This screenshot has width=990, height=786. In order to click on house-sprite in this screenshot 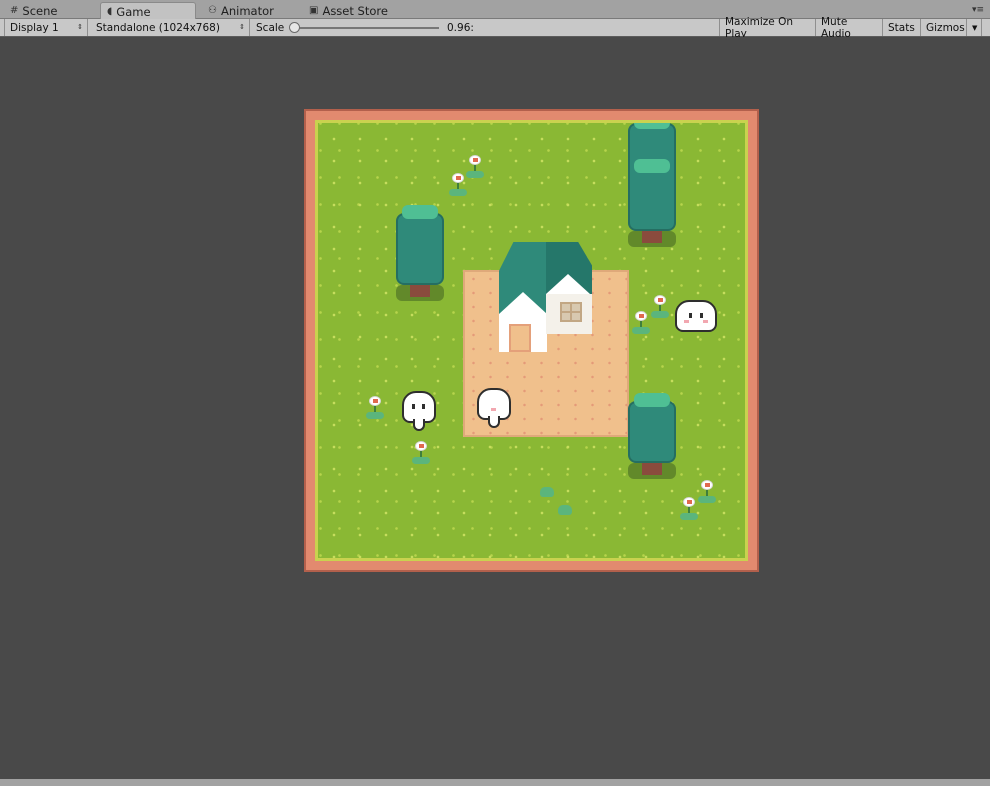, I will do `click(545, 297)`.